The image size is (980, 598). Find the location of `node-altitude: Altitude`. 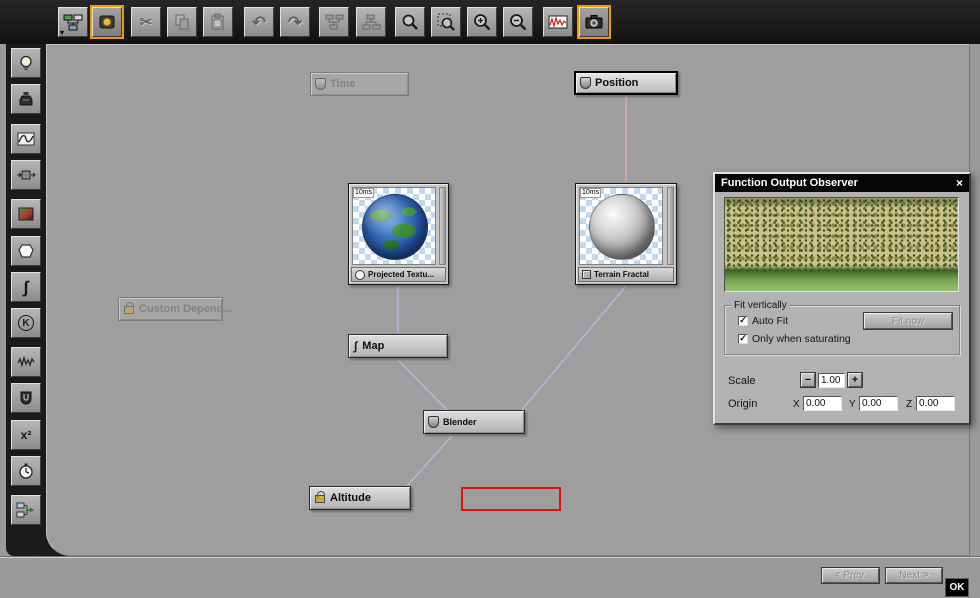

node-altitude: Altitude is located at coordinates (360, 498).